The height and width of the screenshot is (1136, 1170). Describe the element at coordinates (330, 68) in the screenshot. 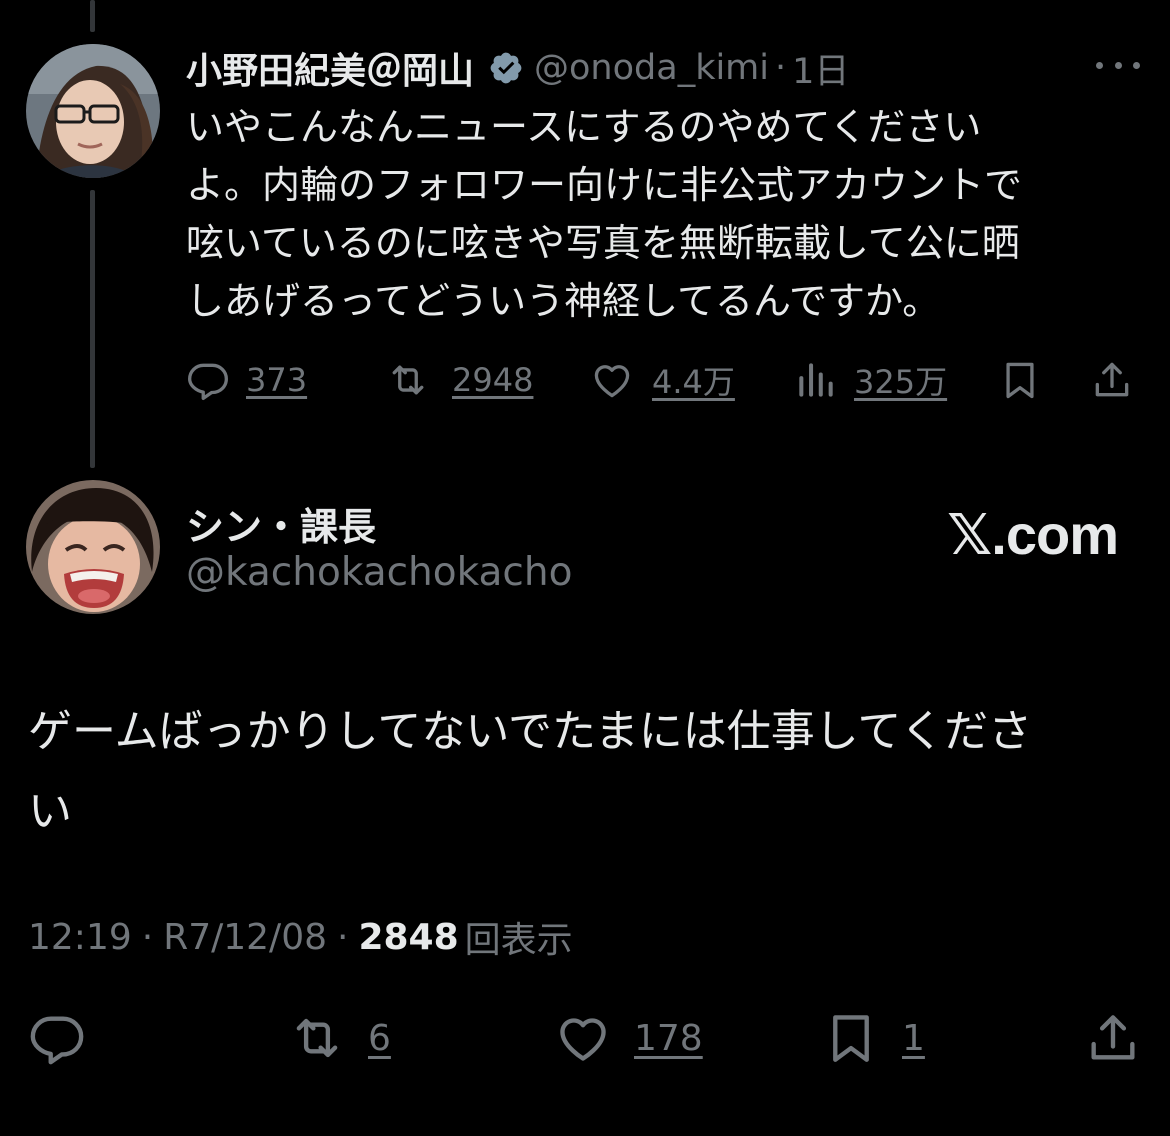

I see `quoted-display-name: 小野田紀美＠岡山` at that location.